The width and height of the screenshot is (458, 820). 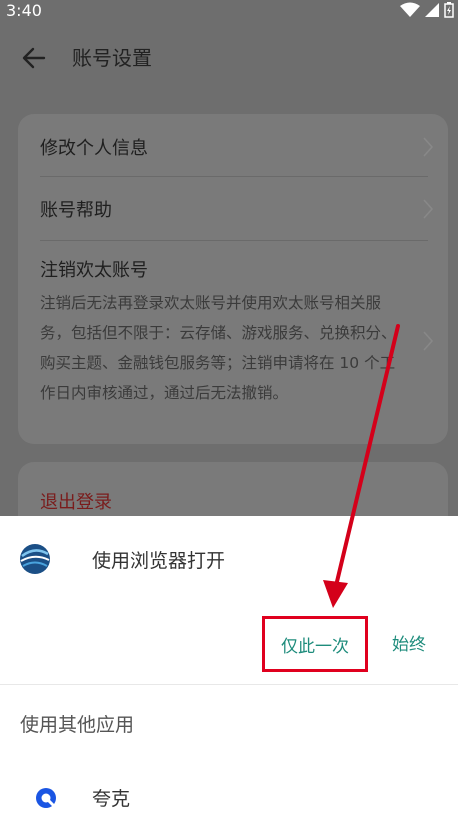 What do you see at coordinates (111, 797) in the screenshot?
I see `app-item-quark: 夸克` at bounding box center [111, 797].